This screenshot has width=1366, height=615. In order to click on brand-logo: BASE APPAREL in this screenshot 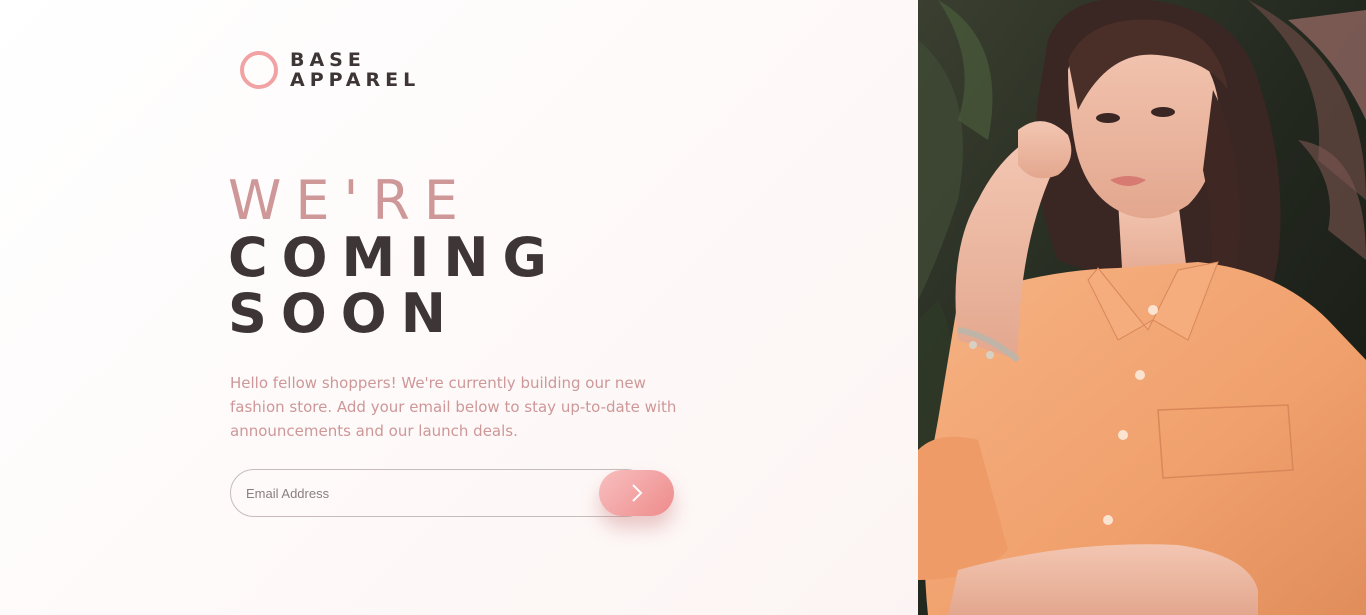, I will do `click(330, 70)`.